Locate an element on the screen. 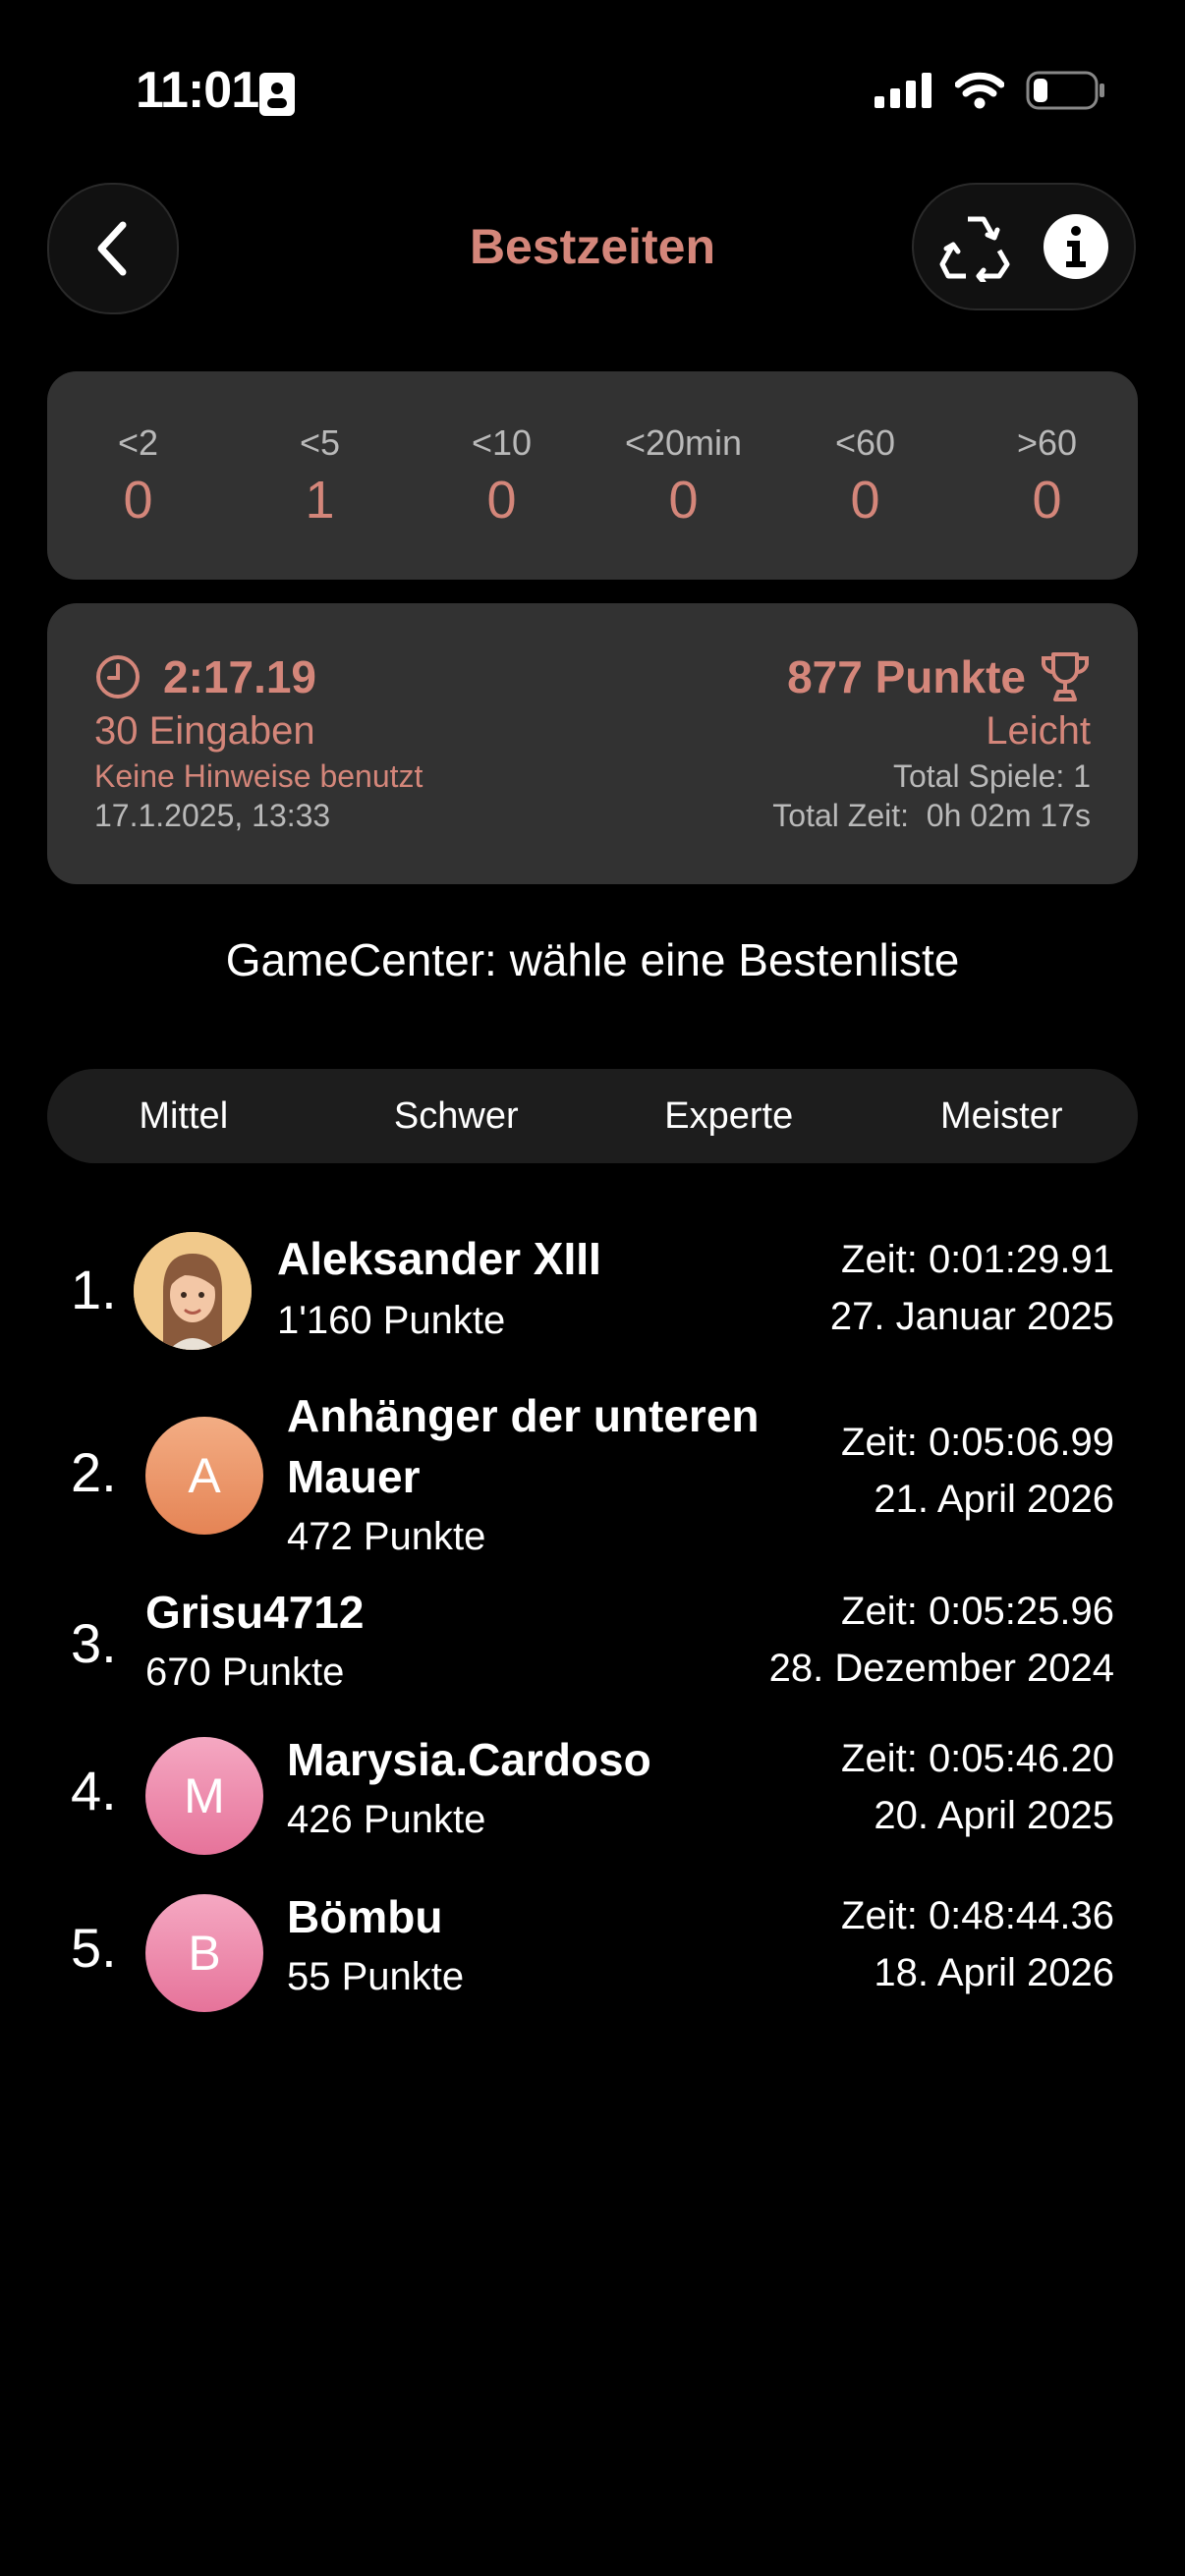 The width and height of the screenshot is (1185, 2576). player-name: Anhänger der unteren Mauer is located at coordinates (523, 1446).